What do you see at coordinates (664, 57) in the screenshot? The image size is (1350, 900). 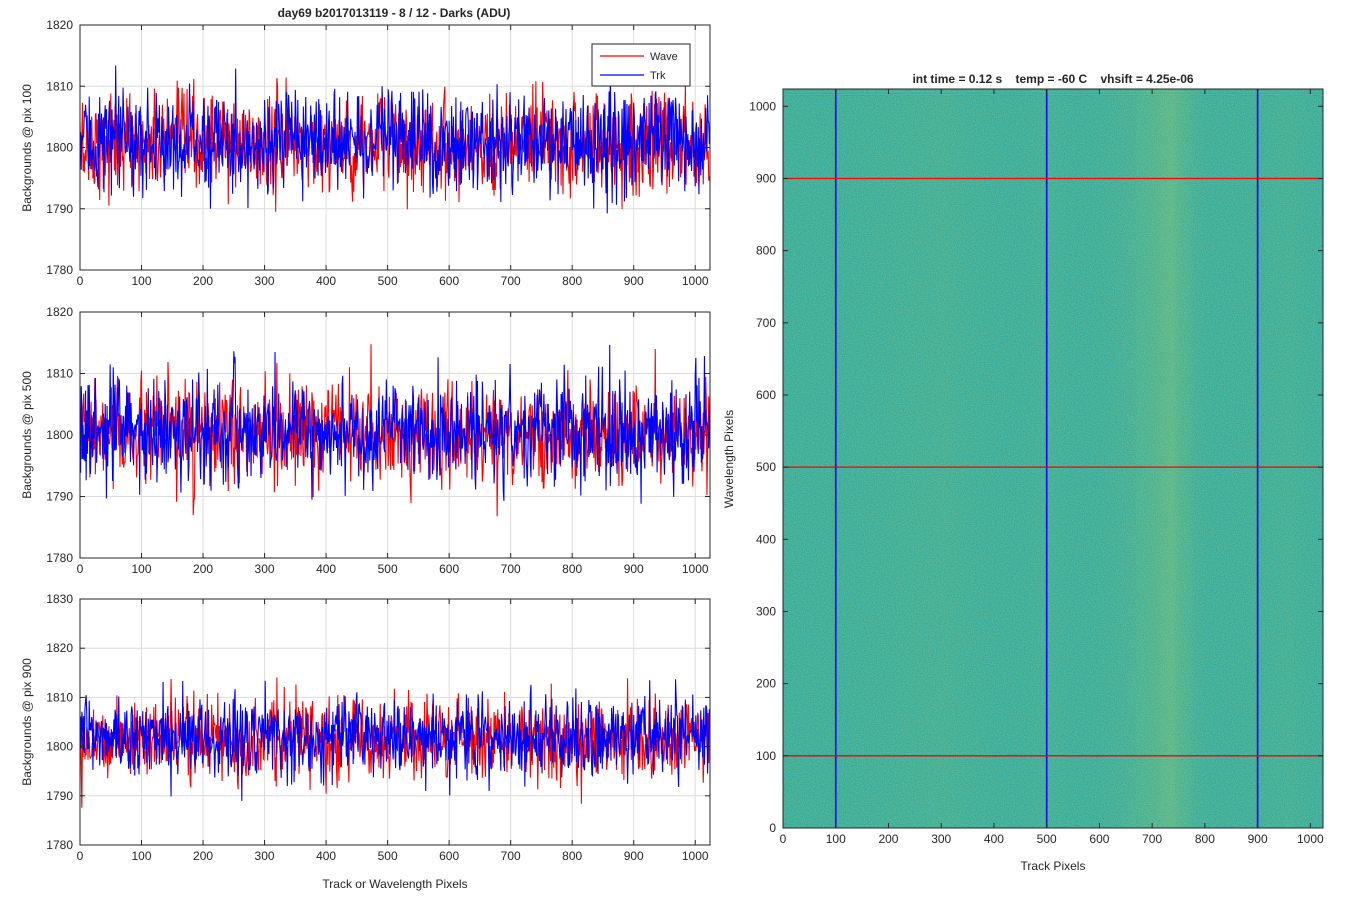 I see `legend-label-wave: Wave` at bounding box center [664, 57].